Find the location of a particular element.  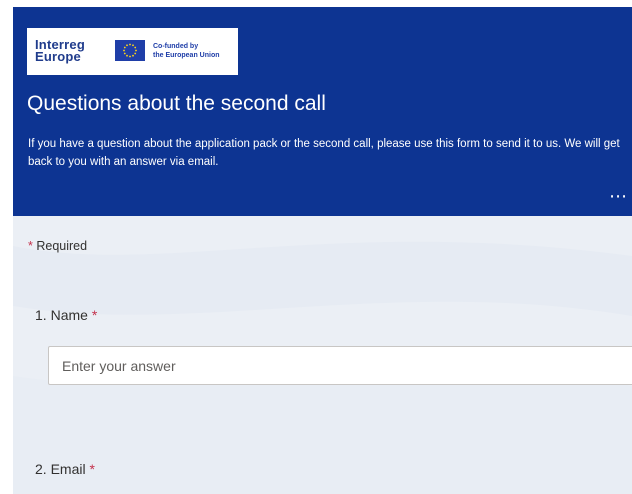

question-2-label: 2. Email * is located at coordinates (65, 469).